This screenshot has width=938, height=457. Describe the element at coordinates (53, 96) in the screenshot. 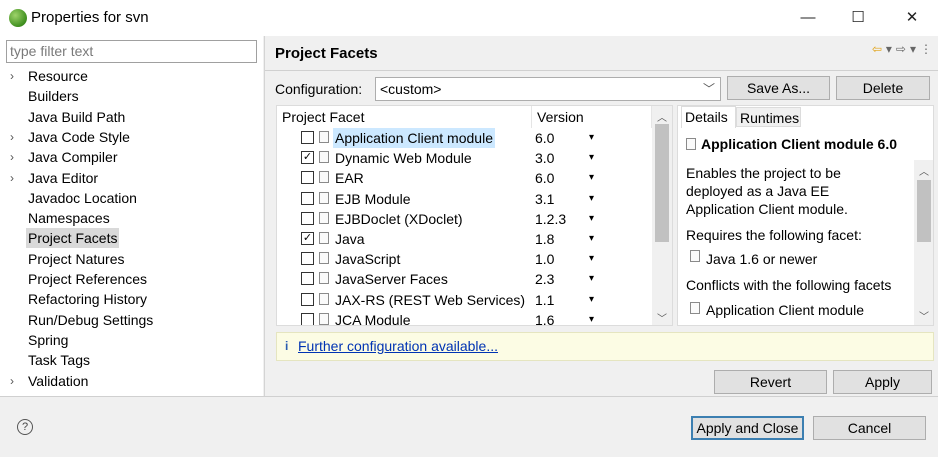

I see `sidebar-item: Builders` at that location.